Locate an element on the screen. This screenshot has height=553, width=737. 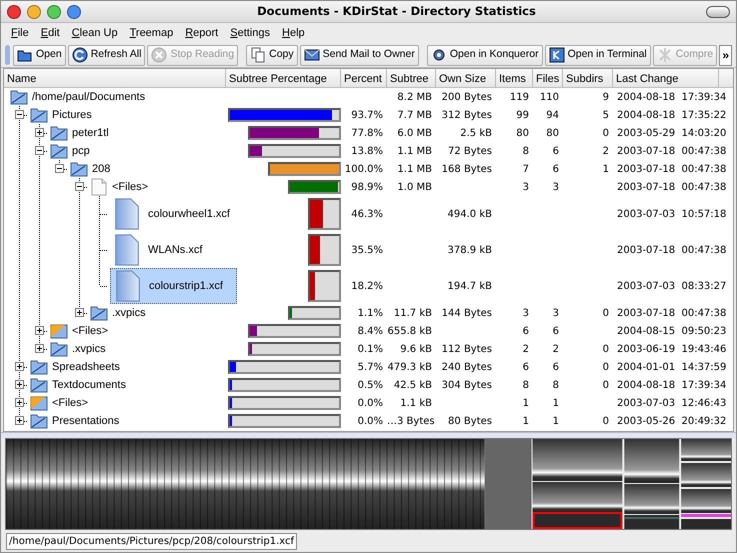
percent-cell: 0.1% is located at coordinates (370, 349).